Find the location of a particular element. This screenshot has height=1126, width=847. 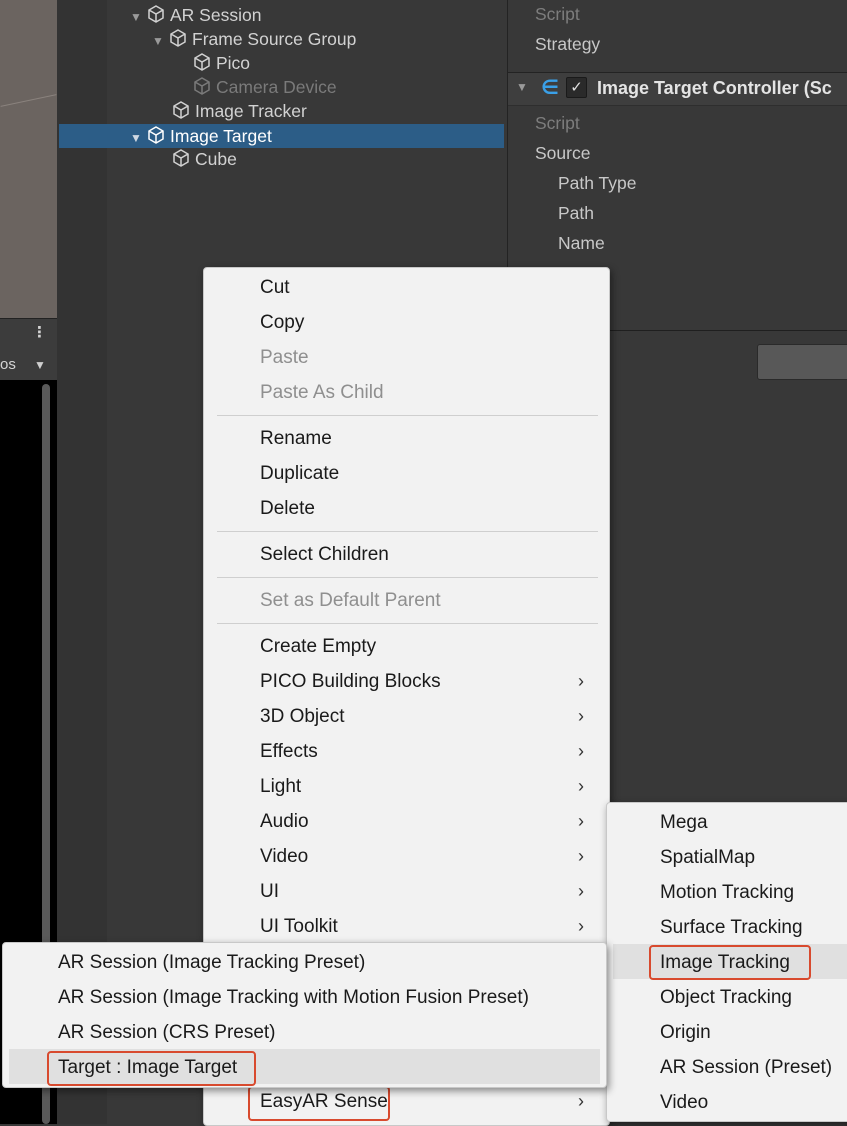

submenu-item-motion-tracking: Motion Tracking is located at coordinates (727, 892).